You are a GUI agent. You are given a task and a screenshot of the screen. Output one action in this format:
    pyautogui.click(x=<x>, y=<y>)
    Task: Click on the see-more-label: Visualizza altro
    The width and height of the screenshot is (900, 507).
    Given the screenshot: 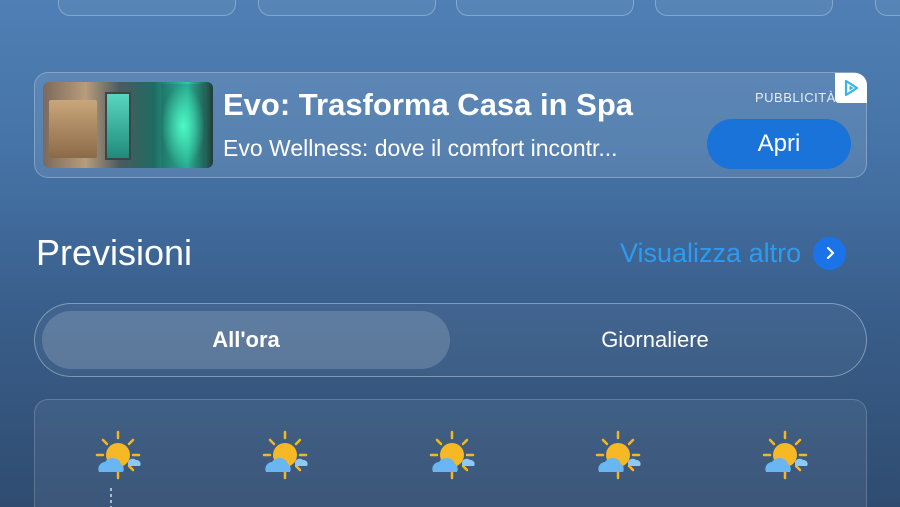 What is the action you would take?
    pyautogui.click(x=711, y=252)
    